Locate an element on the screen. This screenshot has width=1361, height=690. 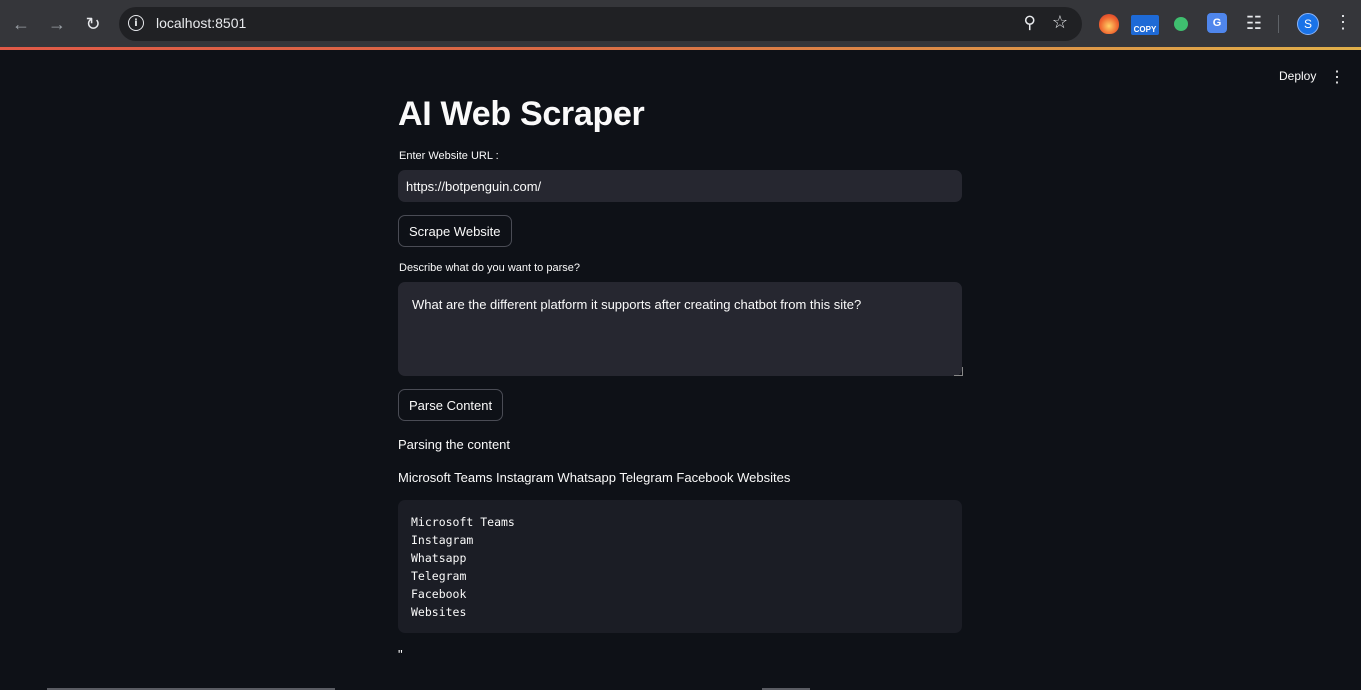
code-line: Whatsapp is located at coordinates (439, 558).